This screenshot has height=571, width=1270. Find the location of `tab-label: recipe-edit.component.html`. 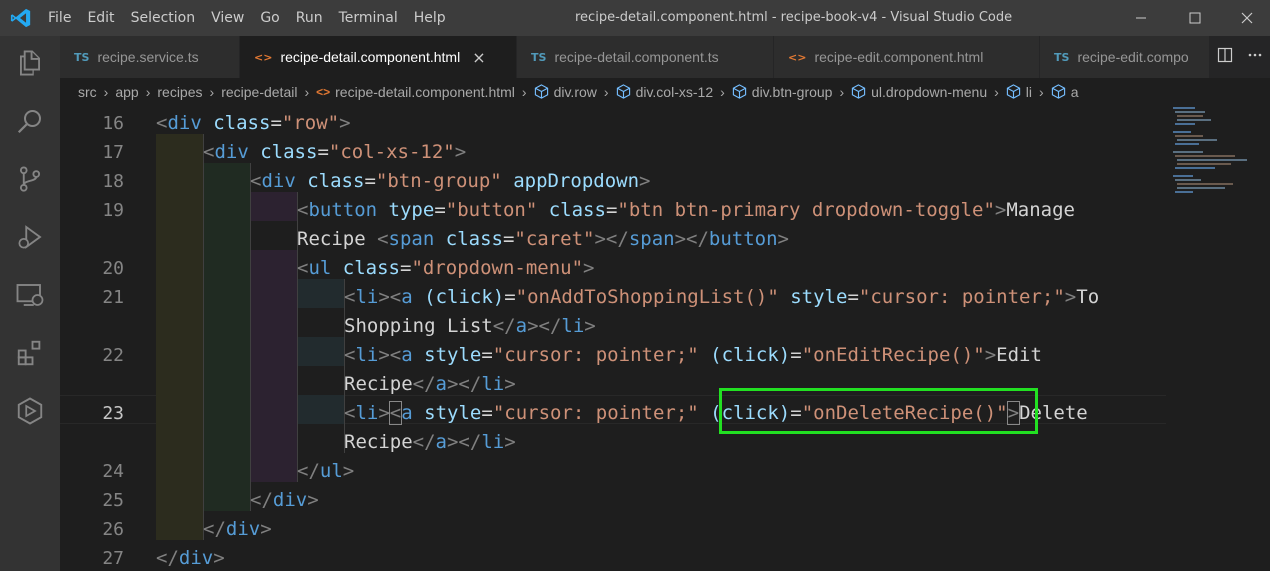

tab-label: recipe-edit.component.html is located at coordinates (899, 57).